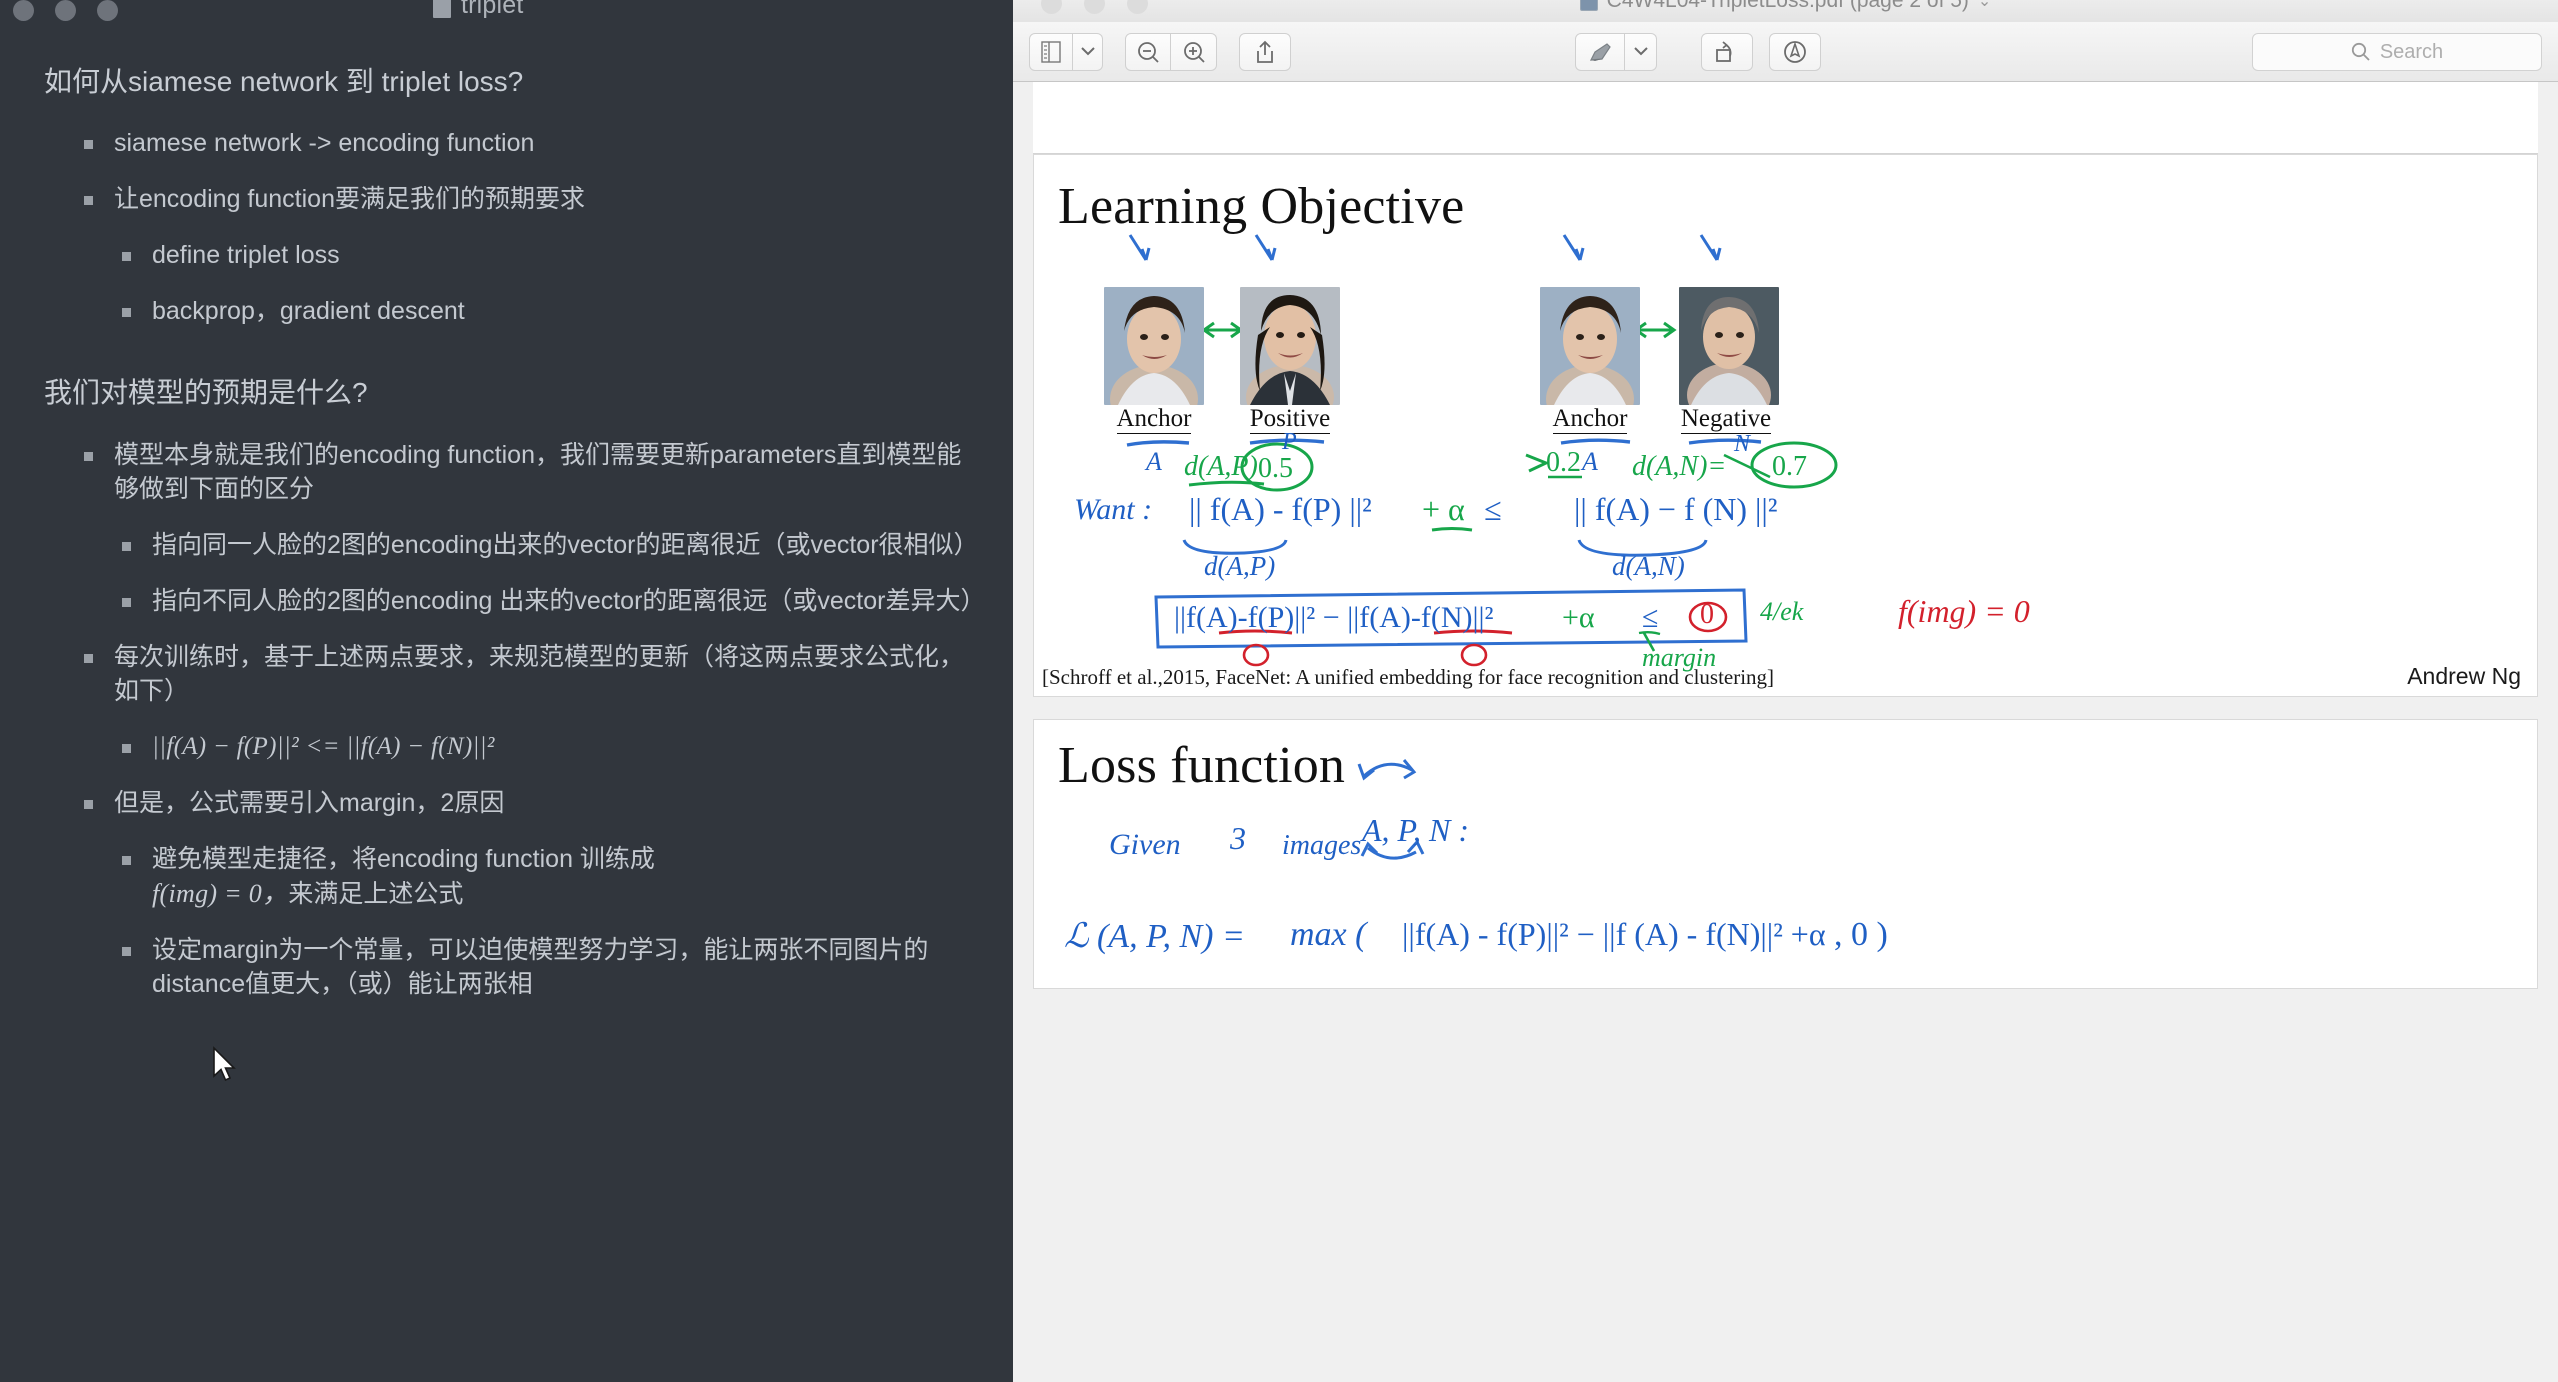 This screenshot has height=1382, width=2558. What do you see at coordinates (442, 9) in the screenshot?
I see `document-icon` at bounding box center [442, 9].